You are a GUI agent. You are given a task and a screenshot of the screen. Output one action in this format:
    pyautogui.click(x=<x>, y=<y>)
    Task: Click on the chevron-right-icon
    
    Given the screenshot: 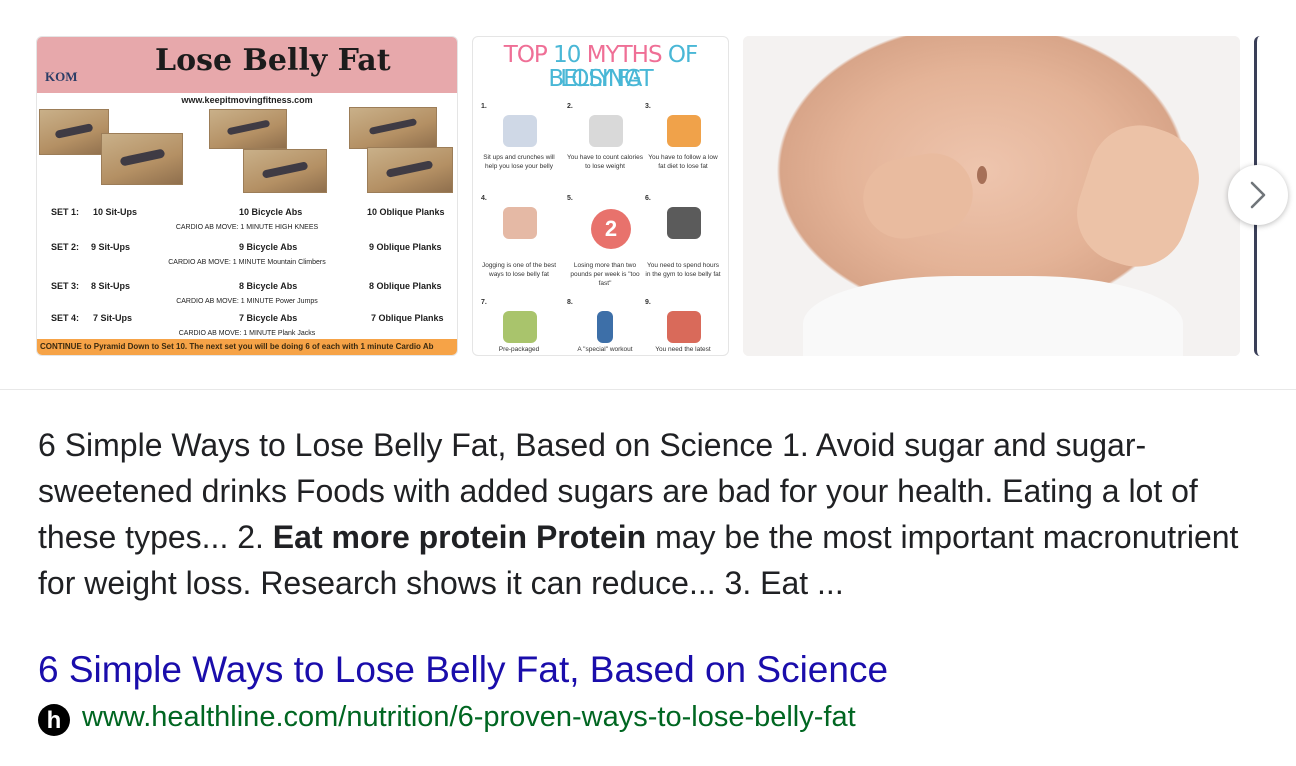 What is the action you would take?
    pyautogui.click(x=1258, y=195)
    